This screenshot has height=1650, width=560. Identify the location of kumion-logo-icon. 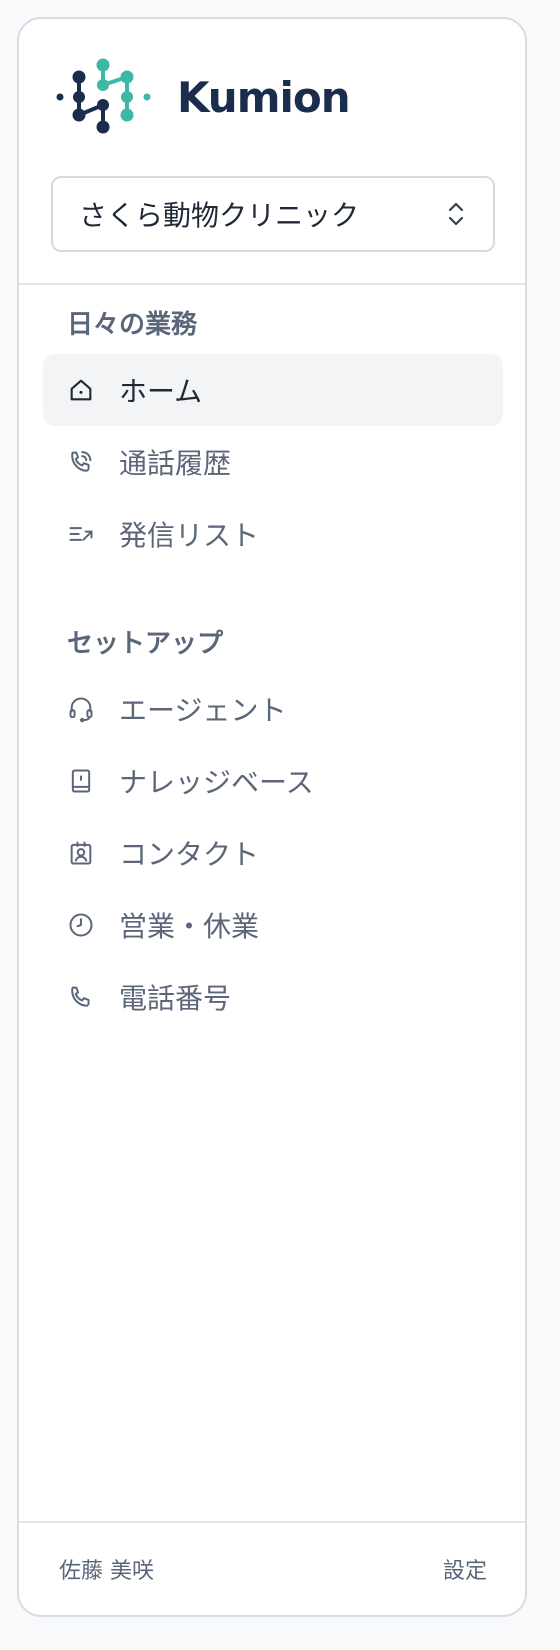
(103, 96).